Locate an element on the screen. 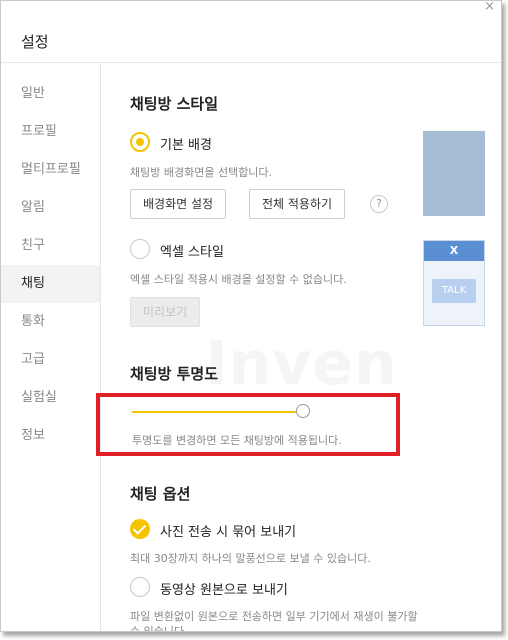 Image resolution: width=508 pixels, height=640 pixels. excel-preview-talk-badge: TALK is located at coordinates (454, 291).